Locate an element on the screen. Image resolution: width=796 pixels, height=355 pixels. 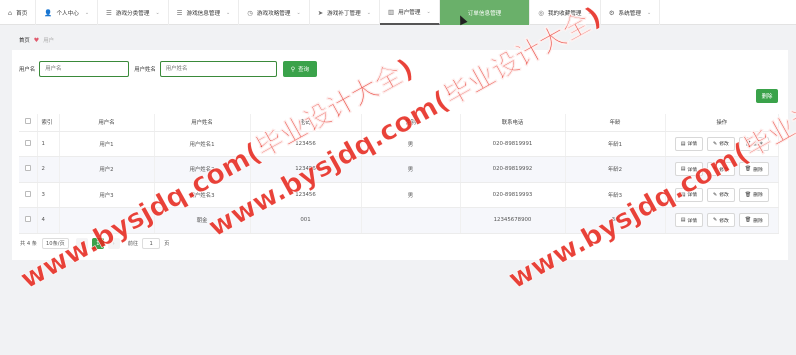
cell-age: 年龄1 is located at coordinates (615, 144).